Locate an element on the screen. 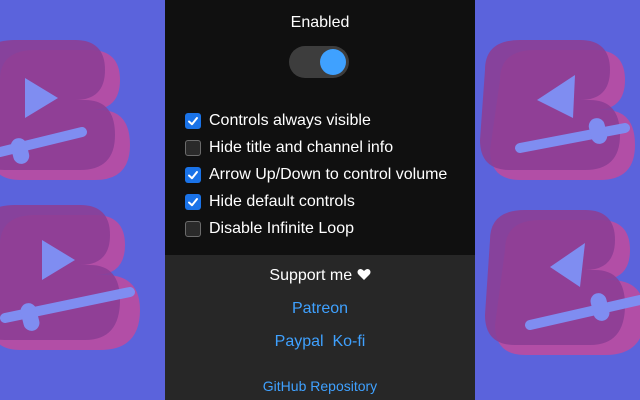 The image size is (640, 400). enabled-title: Enabled is located at coordinates (320, 22).